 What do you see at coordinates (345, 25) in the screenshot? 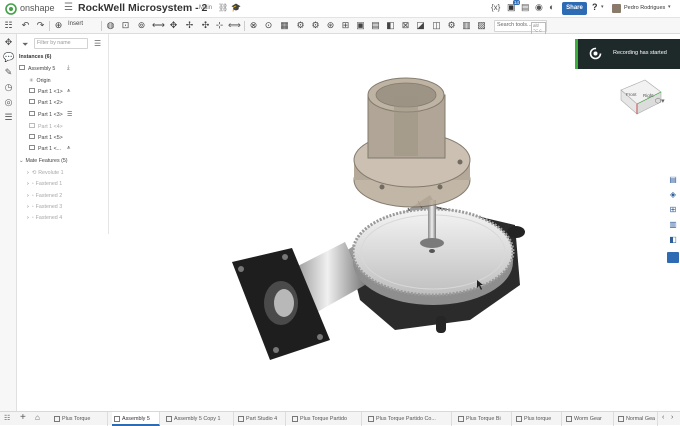
I see `linear-relation-icon: ⊞` at bounding box center [345, 25].